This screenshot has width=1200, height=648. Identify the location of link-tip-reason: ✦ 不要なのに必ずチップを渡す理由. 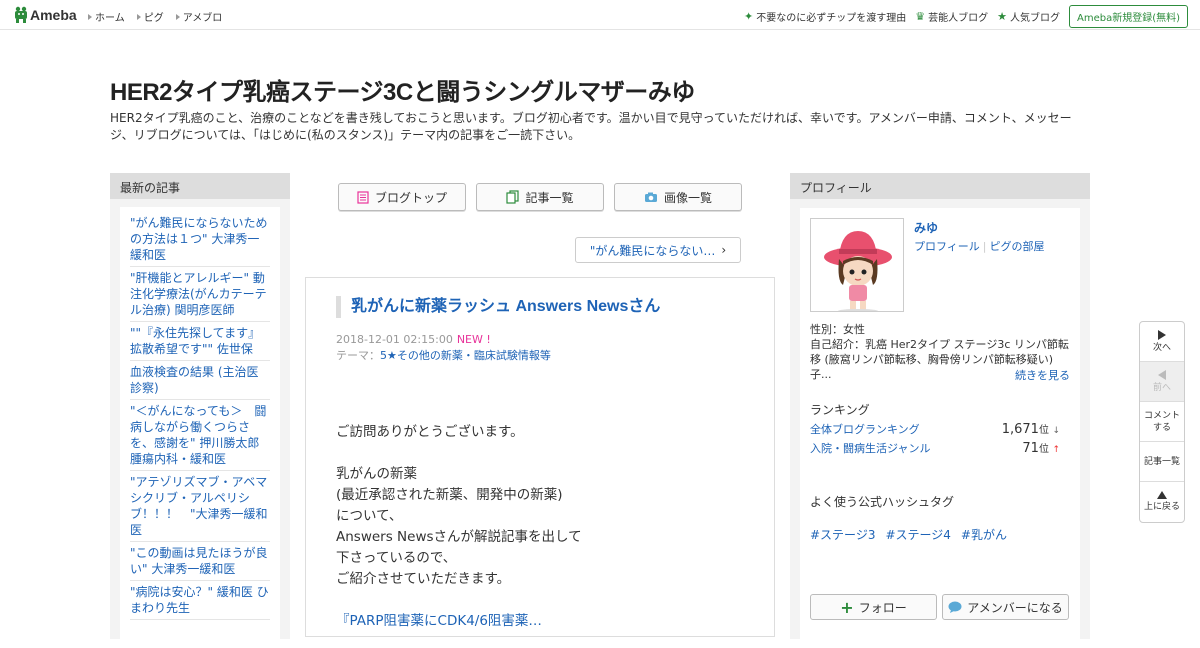
(825, 16).